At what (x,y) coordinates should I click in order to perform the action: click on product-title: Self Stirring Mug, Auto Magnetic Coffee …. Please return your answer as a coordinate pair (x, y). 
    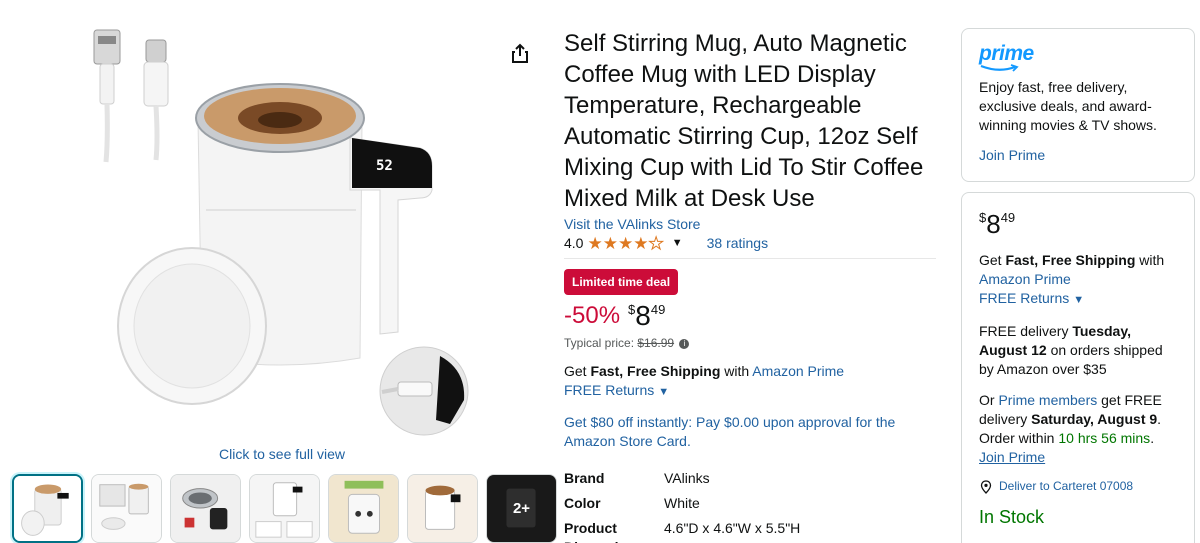
    Looking at the image, I should click on (744, 121).